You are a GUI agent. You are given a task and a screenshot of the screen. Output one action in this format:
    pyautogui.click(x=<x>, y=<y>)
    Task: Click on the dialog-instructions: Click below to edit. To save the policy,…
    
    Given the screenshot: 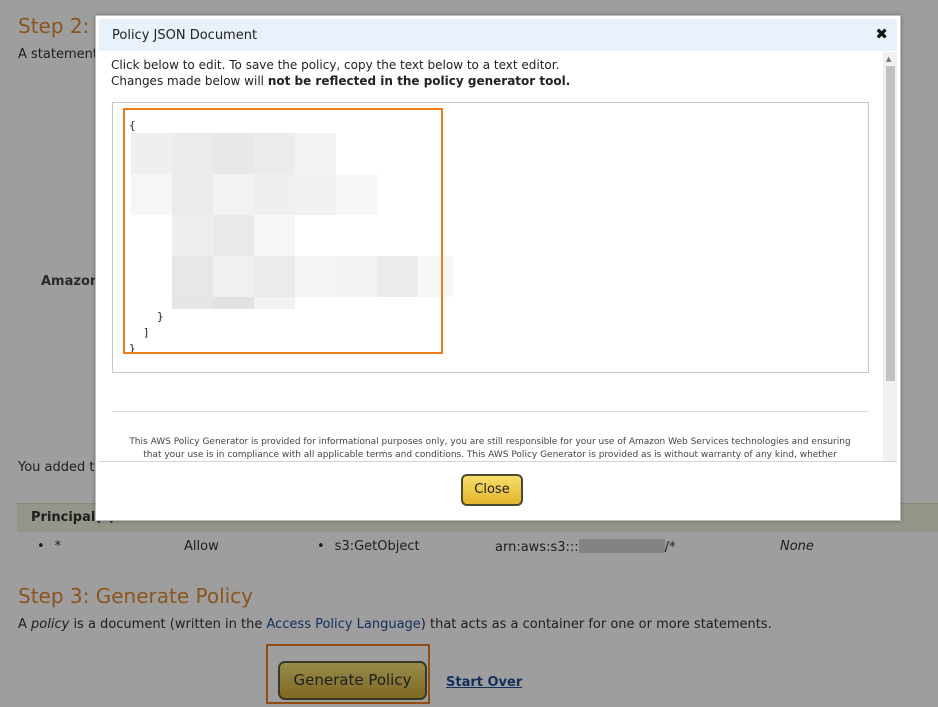 What is the action you would take?
    pyautogui.click(x=340, y=73)
    